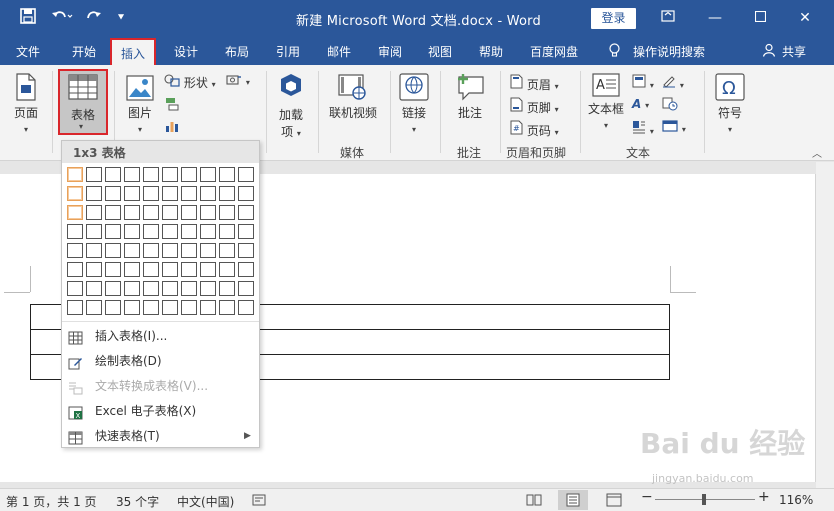 The height and width of the screenshot is (511, 834). I want to click on footer-button: 页脚 ▾, so click(534, 106).